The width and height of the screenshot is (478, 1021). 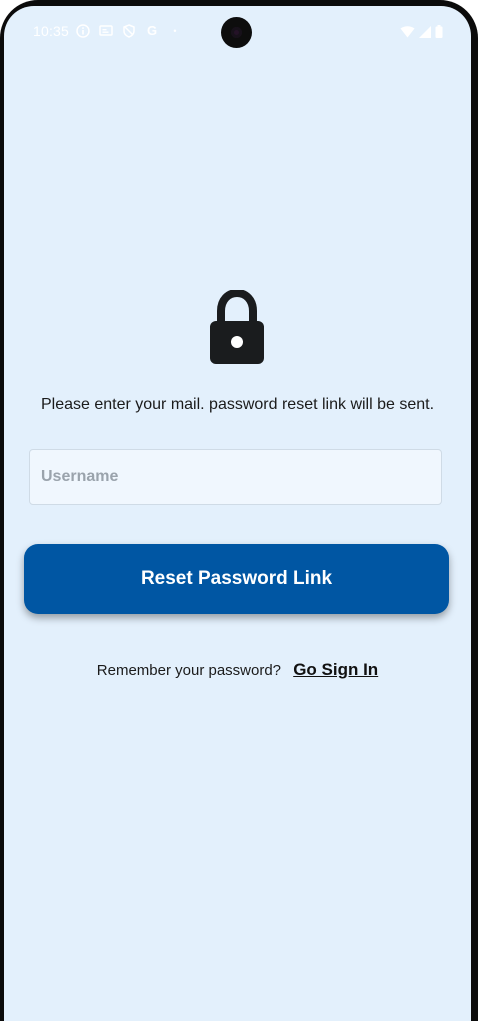 I want to click on status-icons-right, so click(x=421, y=34).